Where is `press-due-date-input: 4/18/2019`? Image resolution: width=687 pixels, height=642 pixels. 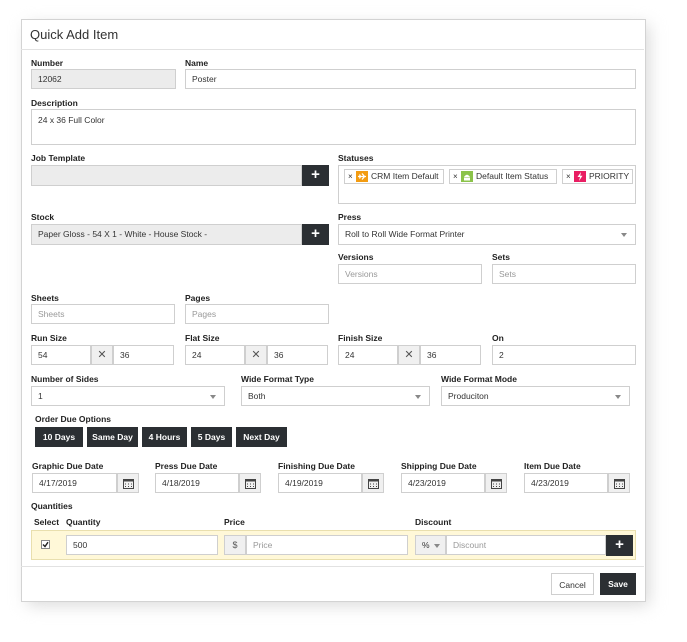 press-due-date-input: 4/18/2019 is located at coordinates (197, 483).